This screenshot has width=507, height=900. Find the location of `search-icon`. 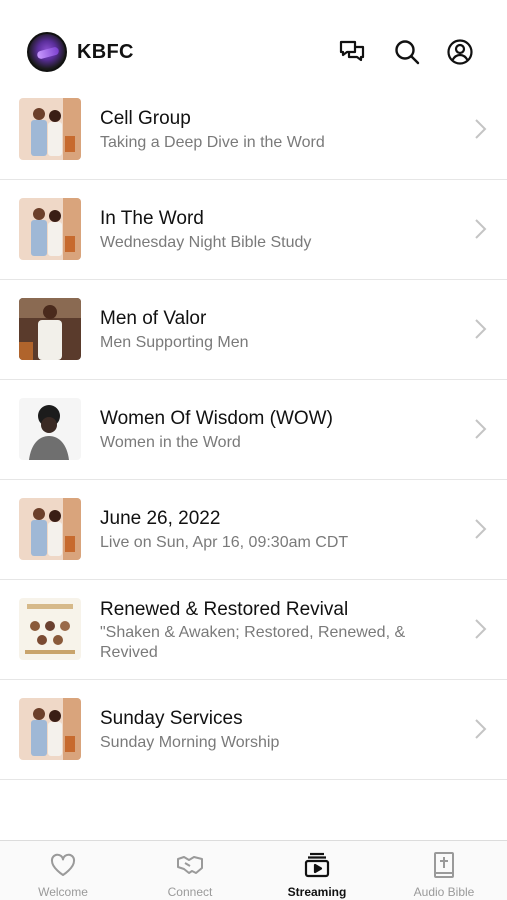

search-icon is located at coordinates (407, 52).